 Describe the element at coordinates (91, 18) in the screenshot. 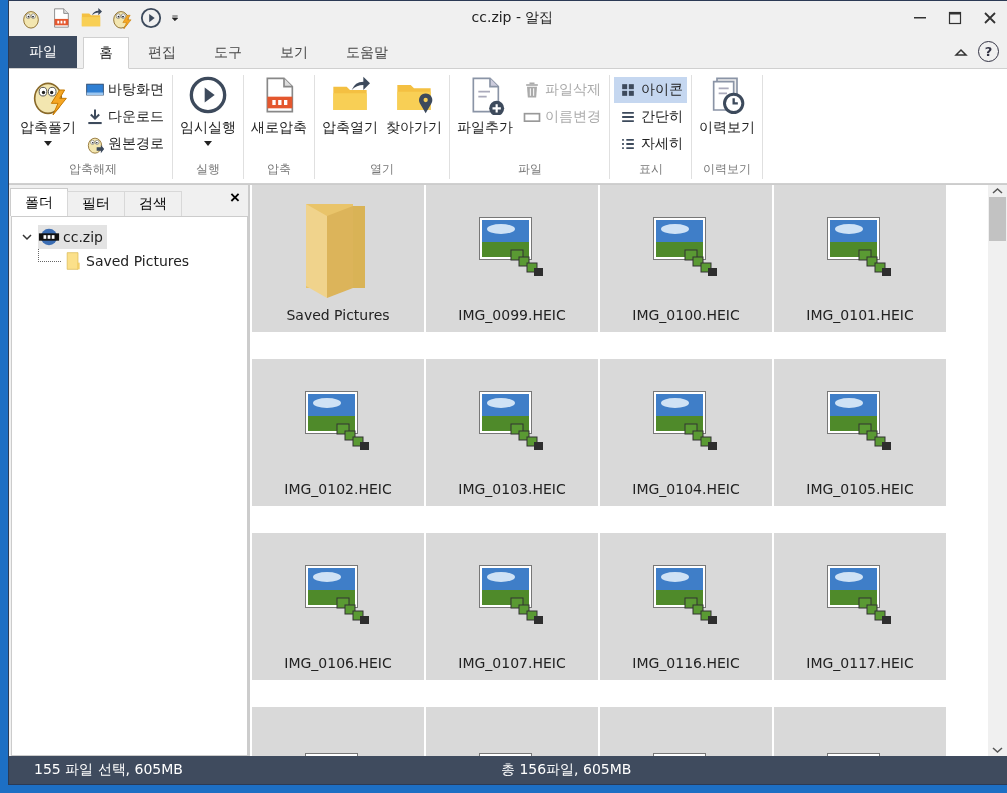

I see `folder-arrow-icon` at that location.